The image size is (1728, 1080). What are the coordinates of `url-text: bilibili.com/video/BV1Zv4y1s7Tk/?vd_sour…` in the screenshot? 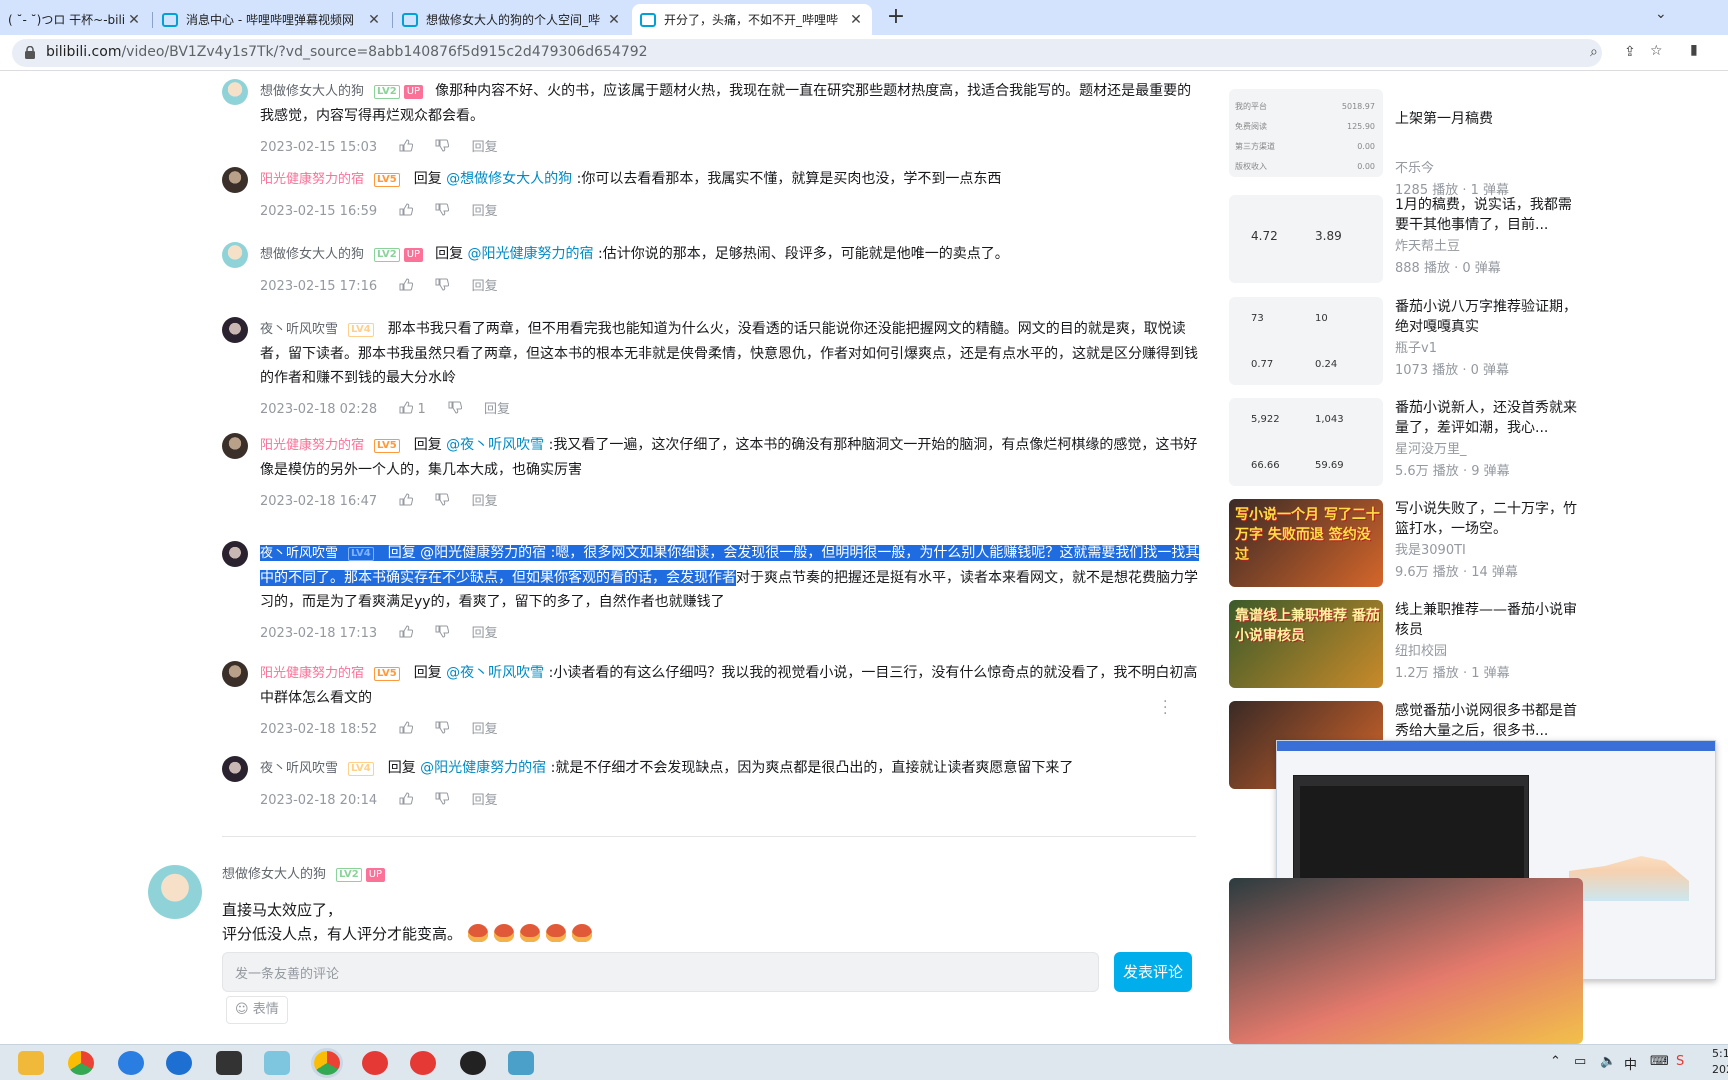 It's located at (347, 52).